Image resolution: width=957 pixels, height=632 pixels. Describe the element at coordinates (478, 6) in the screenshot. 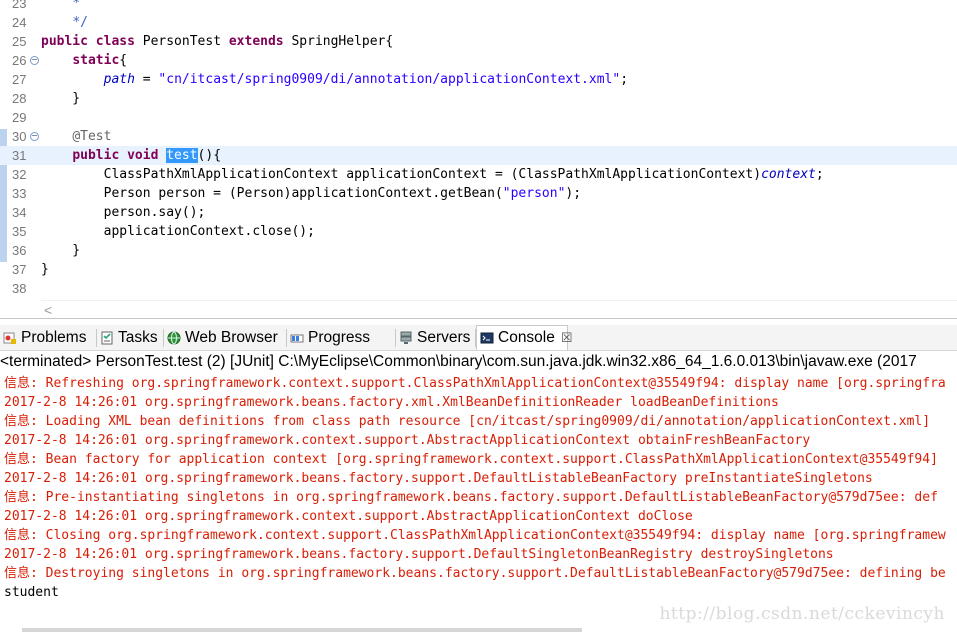

I see `code-line: 23 *` at that location.